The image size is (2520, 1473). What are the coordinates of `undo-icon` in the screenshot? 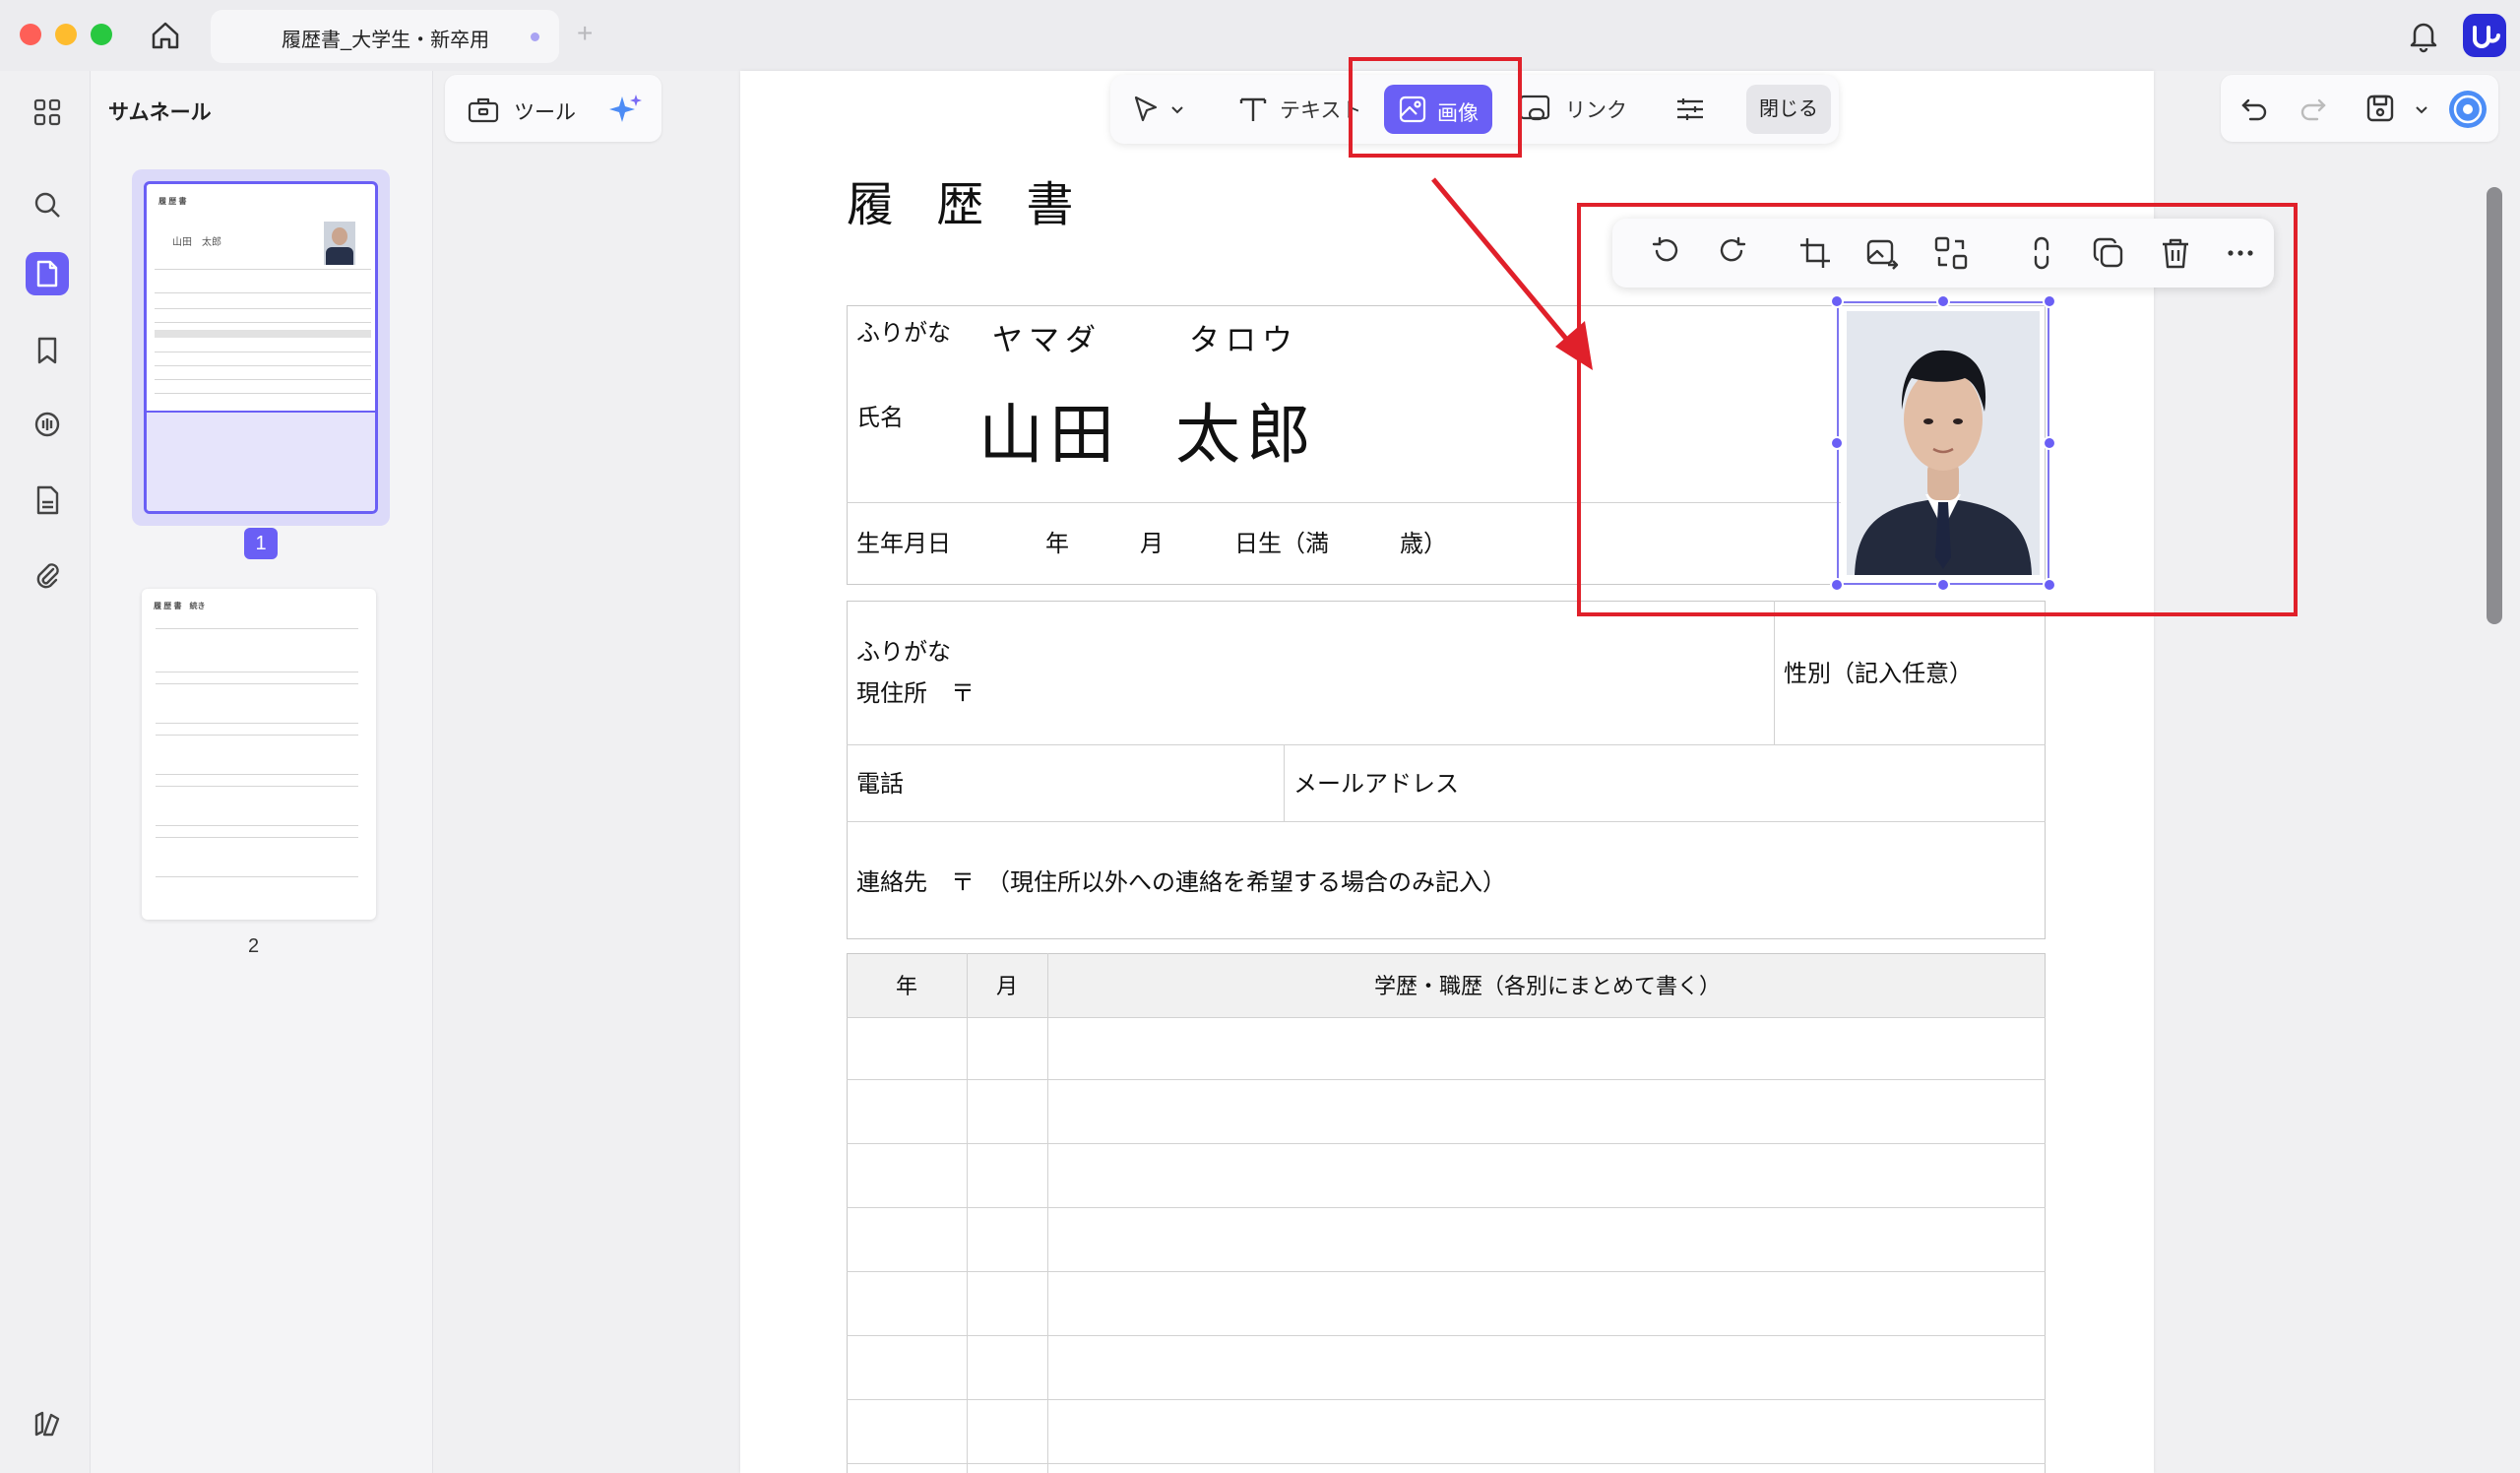 It's located at (2254, 108).